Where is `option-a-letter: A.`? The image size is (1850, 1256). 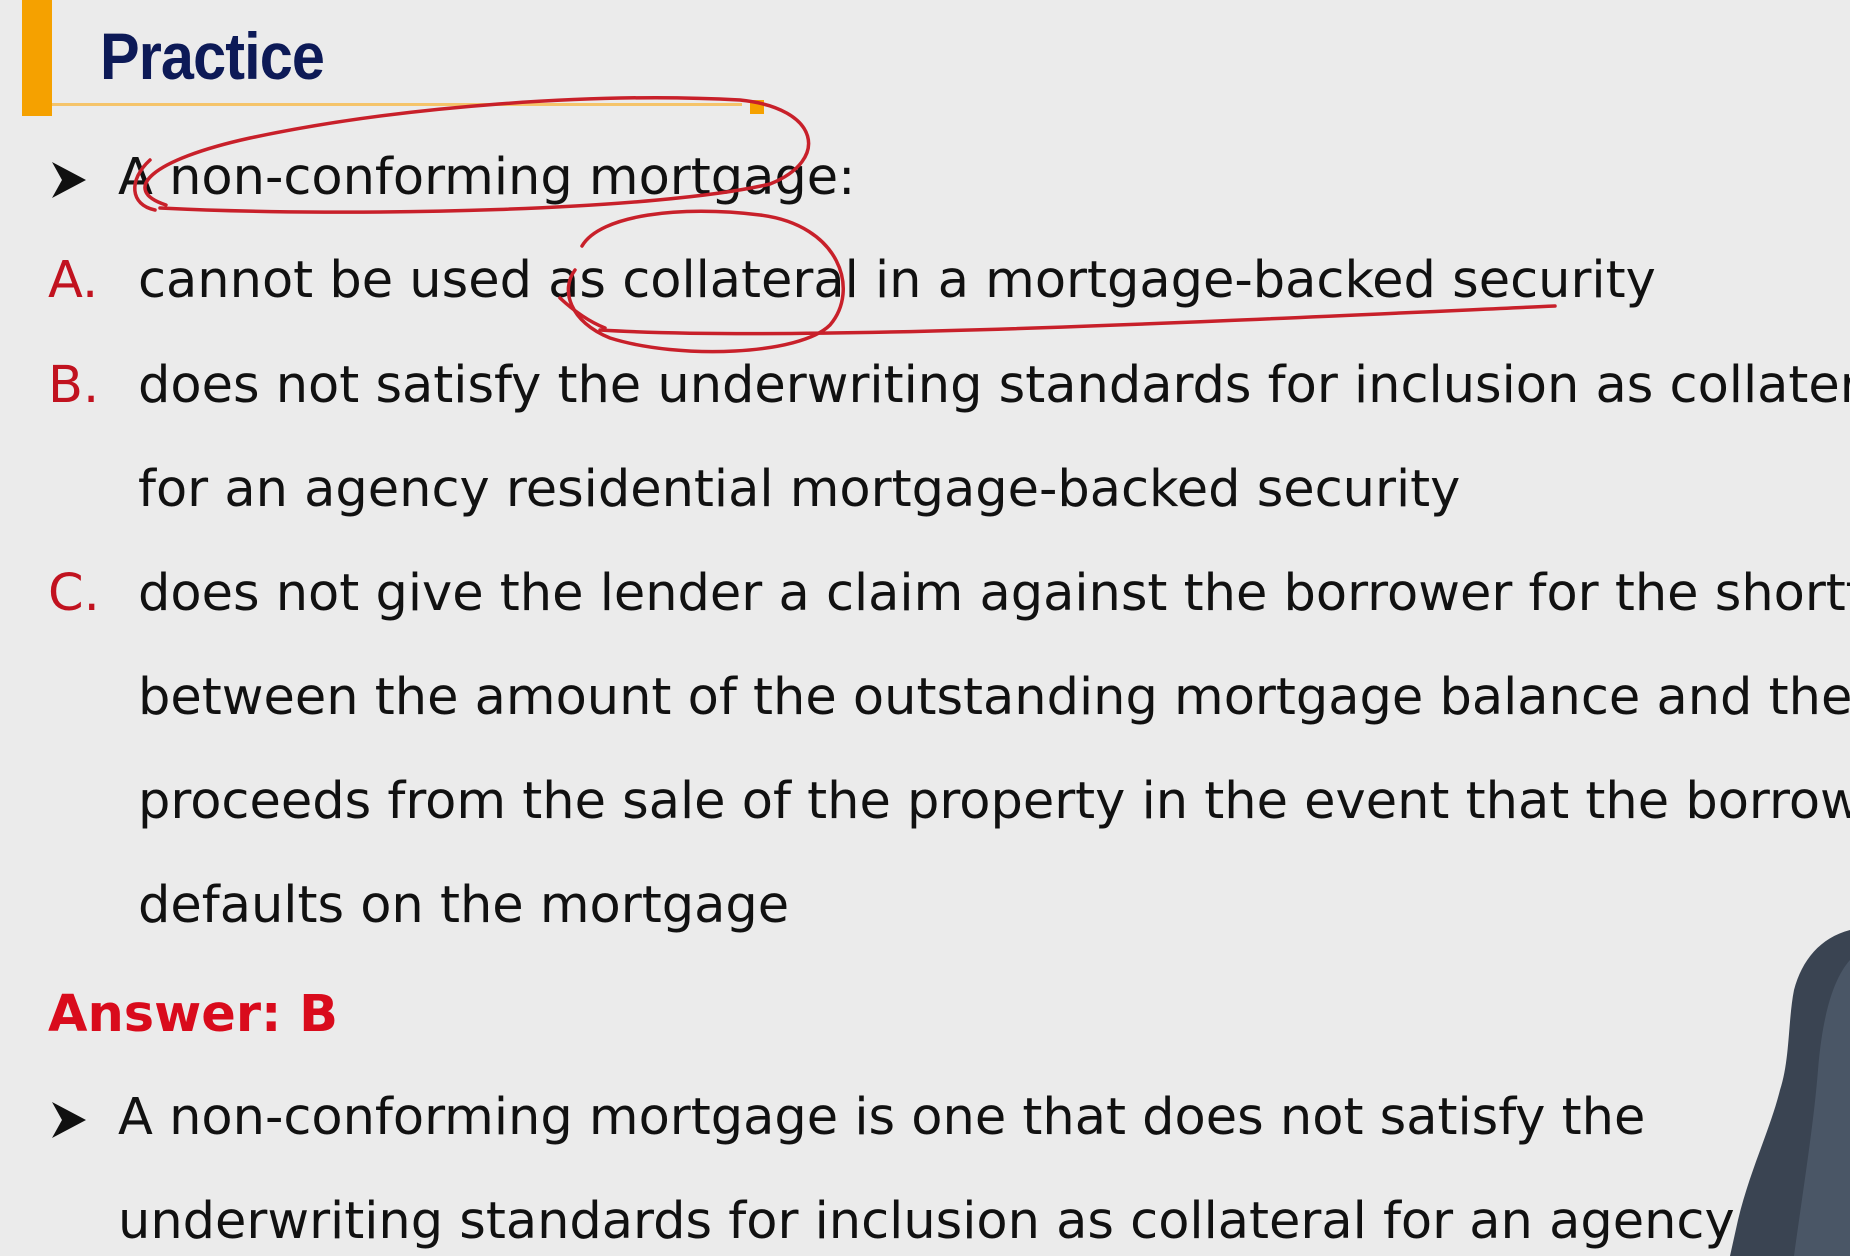
option-a-letter: A. is located at coordinates (73, 280).